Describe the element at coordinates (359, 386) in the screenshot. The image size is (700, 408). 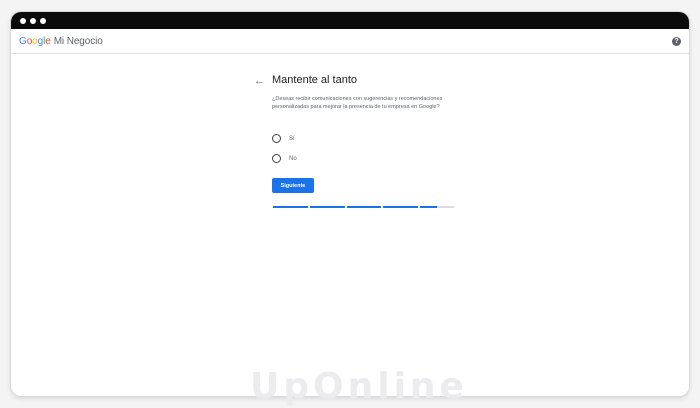
I see `watermark-logo: UpOnline` at that location.